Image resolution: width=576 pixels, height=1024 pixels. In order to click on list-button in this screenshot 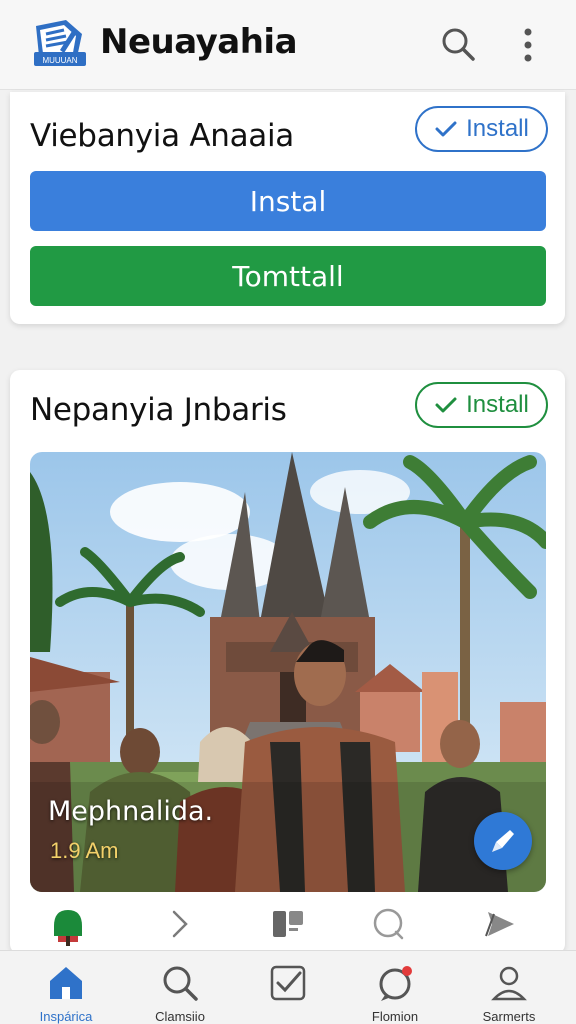, I will do `click(288, 924)`.